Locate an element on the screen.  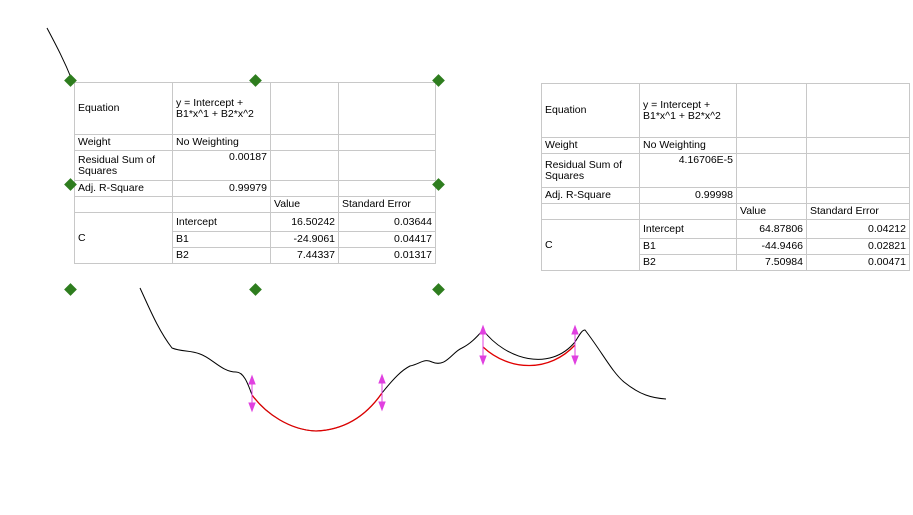
adj-r-square-value: 0.99979 is located at coordinates (221, 188).